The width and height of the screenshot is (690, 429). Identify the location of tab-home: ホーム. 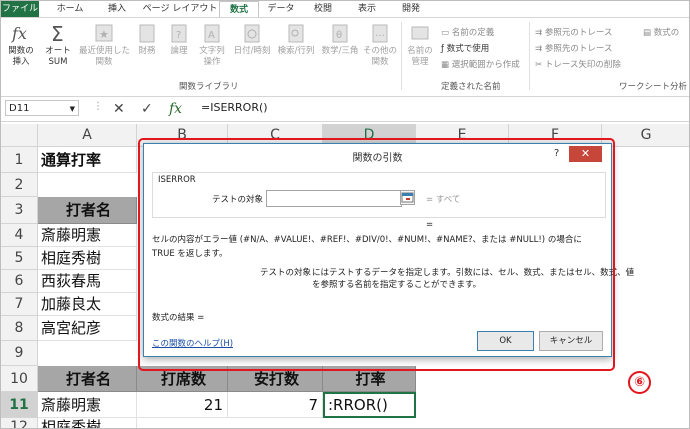
(70, 9).